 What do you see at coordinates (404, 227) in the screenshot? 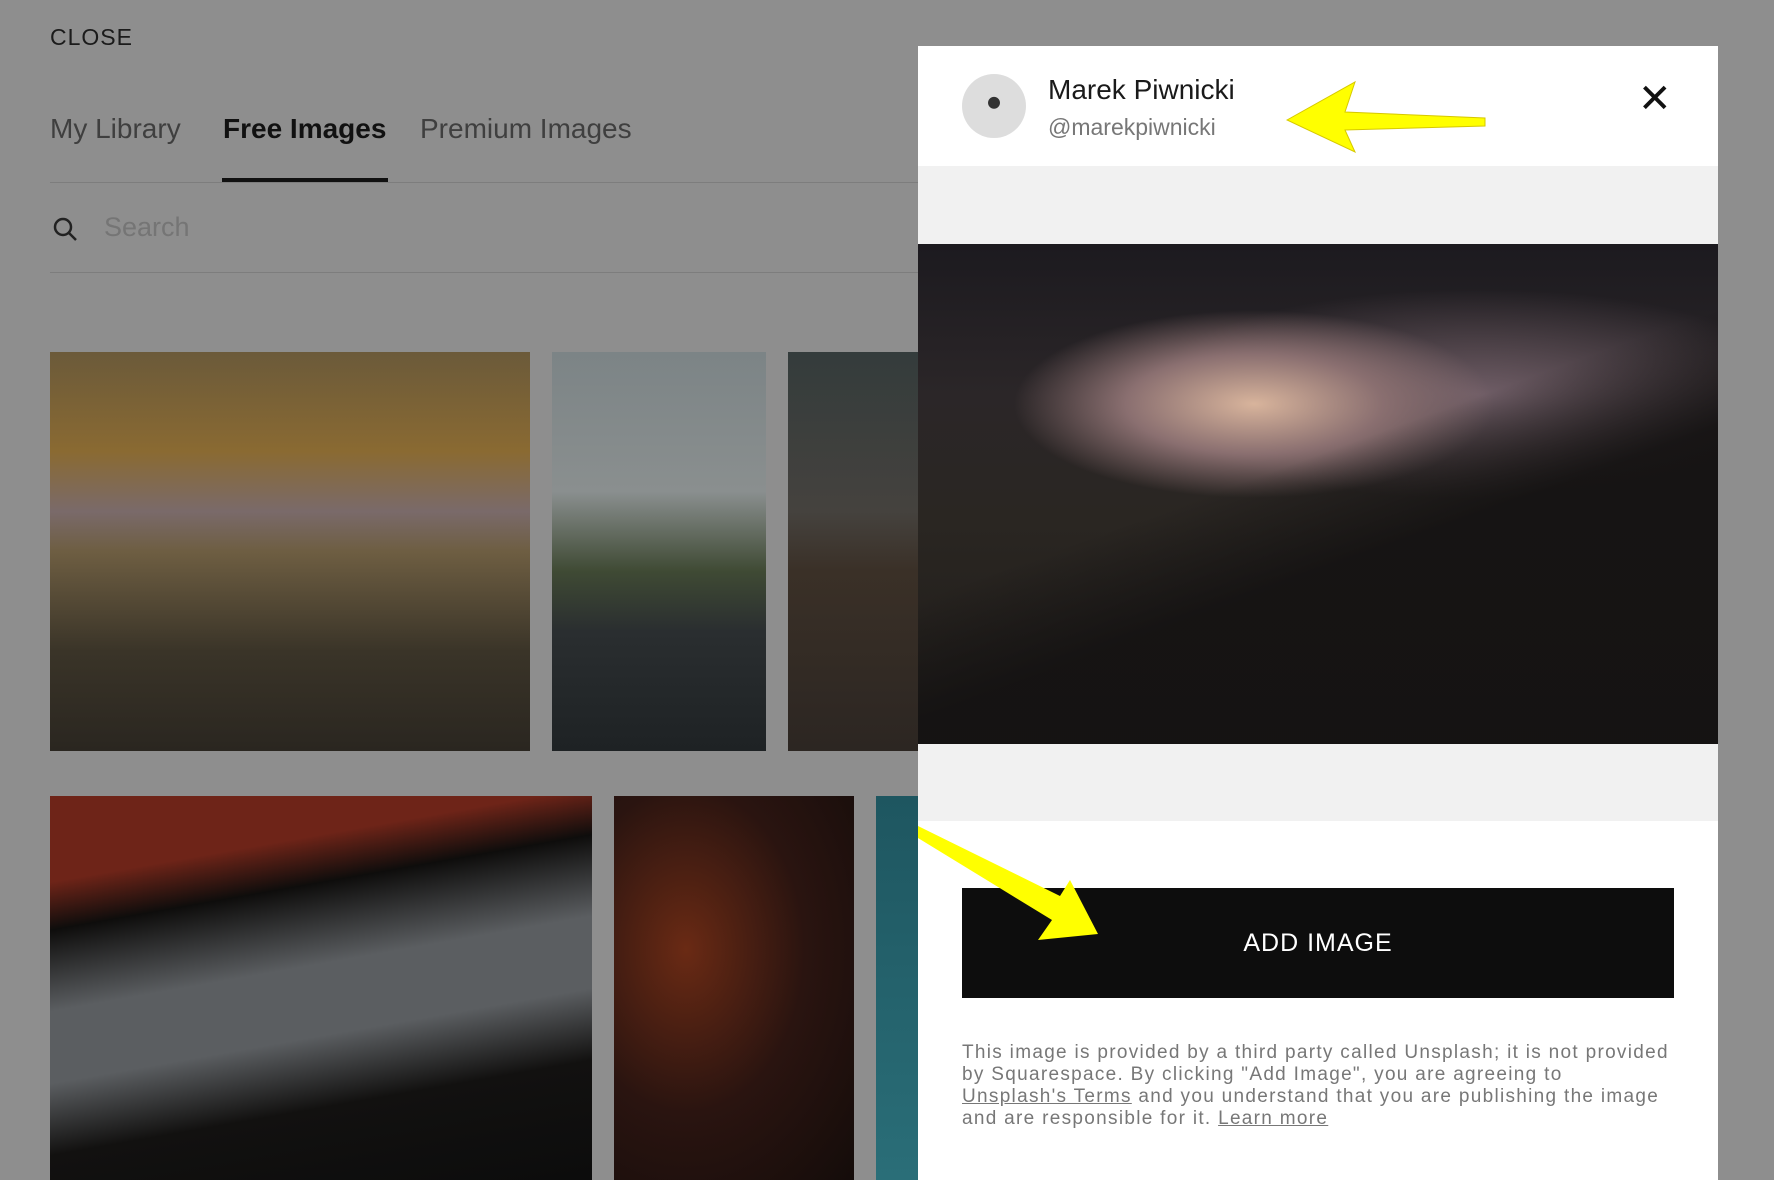
I see `search-input` at bounding box center [404, 227].